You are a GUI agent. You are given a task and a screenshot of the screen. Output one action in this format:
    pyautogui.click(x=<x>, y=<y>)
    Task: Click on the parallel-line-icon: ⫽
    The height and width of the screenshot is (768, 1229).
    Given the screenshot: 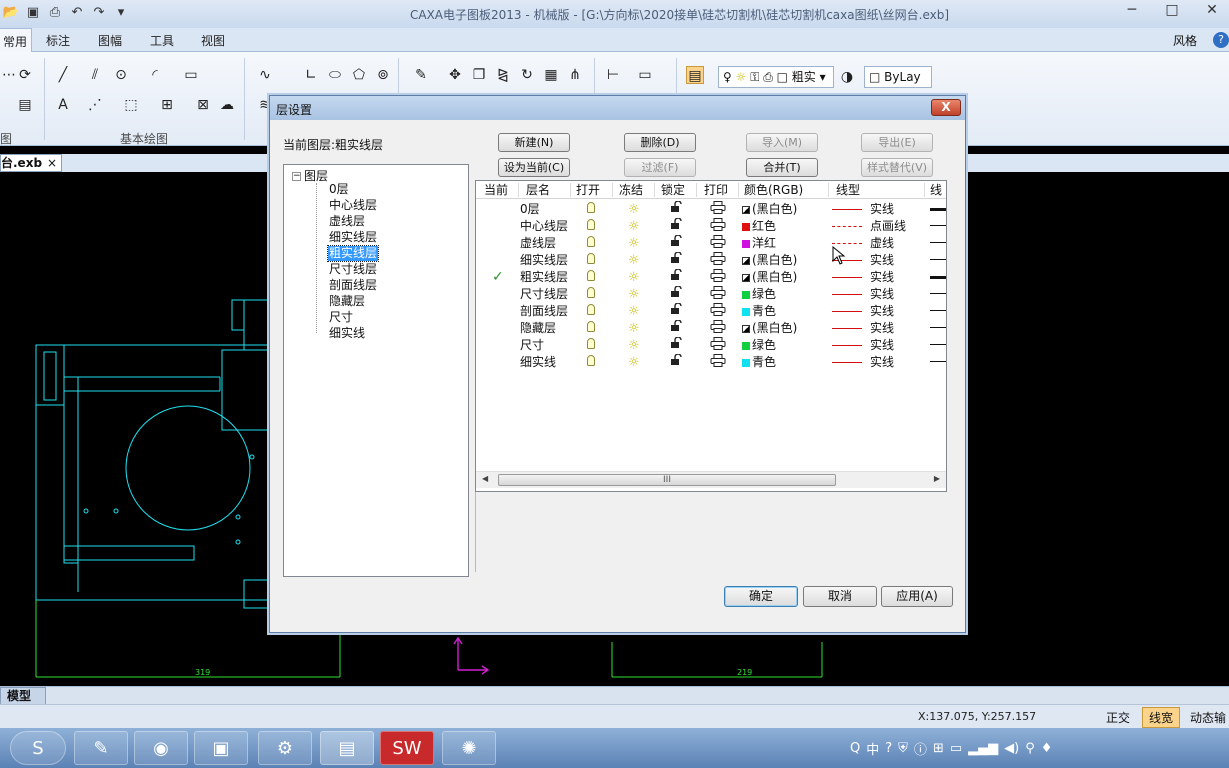 What is the action you would take?
    pyautogui.click(x=95, y=75)
    